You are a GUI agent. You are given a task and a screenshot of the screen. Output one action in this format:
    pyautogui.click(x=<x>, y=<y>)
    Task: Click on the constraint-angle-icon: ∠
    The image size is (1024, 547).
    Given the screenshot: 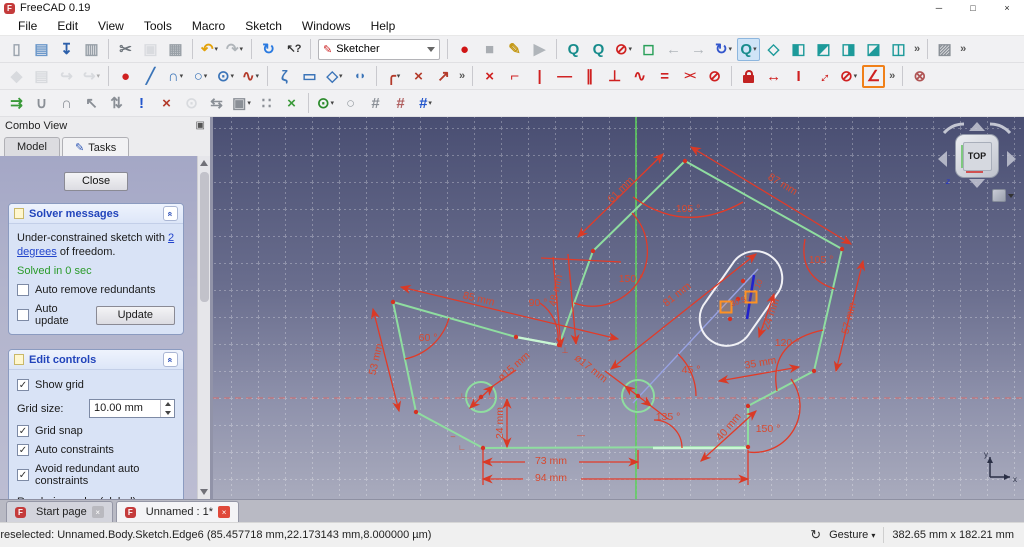 What is the action you would take?
    pyautogui.click(x=874, y=76)
    